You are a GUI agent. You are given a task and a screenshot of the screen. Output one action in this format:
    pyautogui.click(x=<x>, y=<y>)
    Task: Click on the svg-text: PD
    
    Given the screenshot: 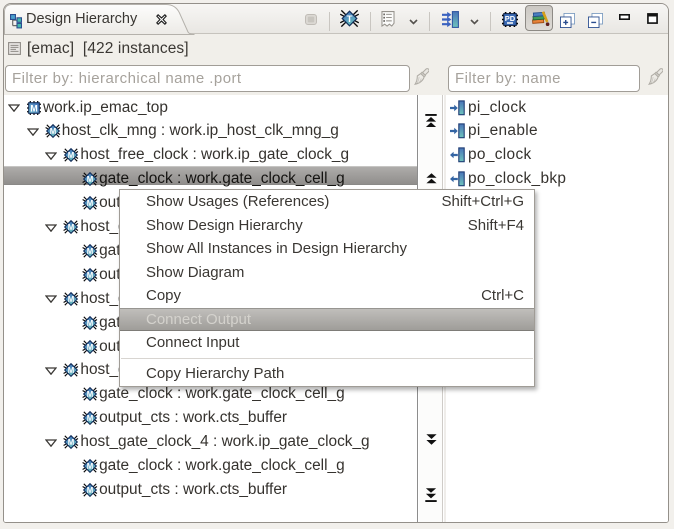 What is the action you would take?
    pyautogui.click(x=510, y=18)
    